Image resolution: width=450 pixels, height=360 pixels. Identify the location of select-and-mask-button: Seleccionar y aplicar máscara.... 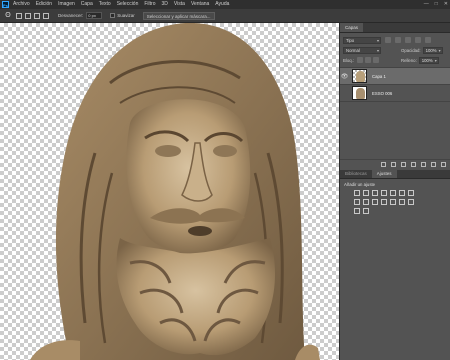
(178, 15).